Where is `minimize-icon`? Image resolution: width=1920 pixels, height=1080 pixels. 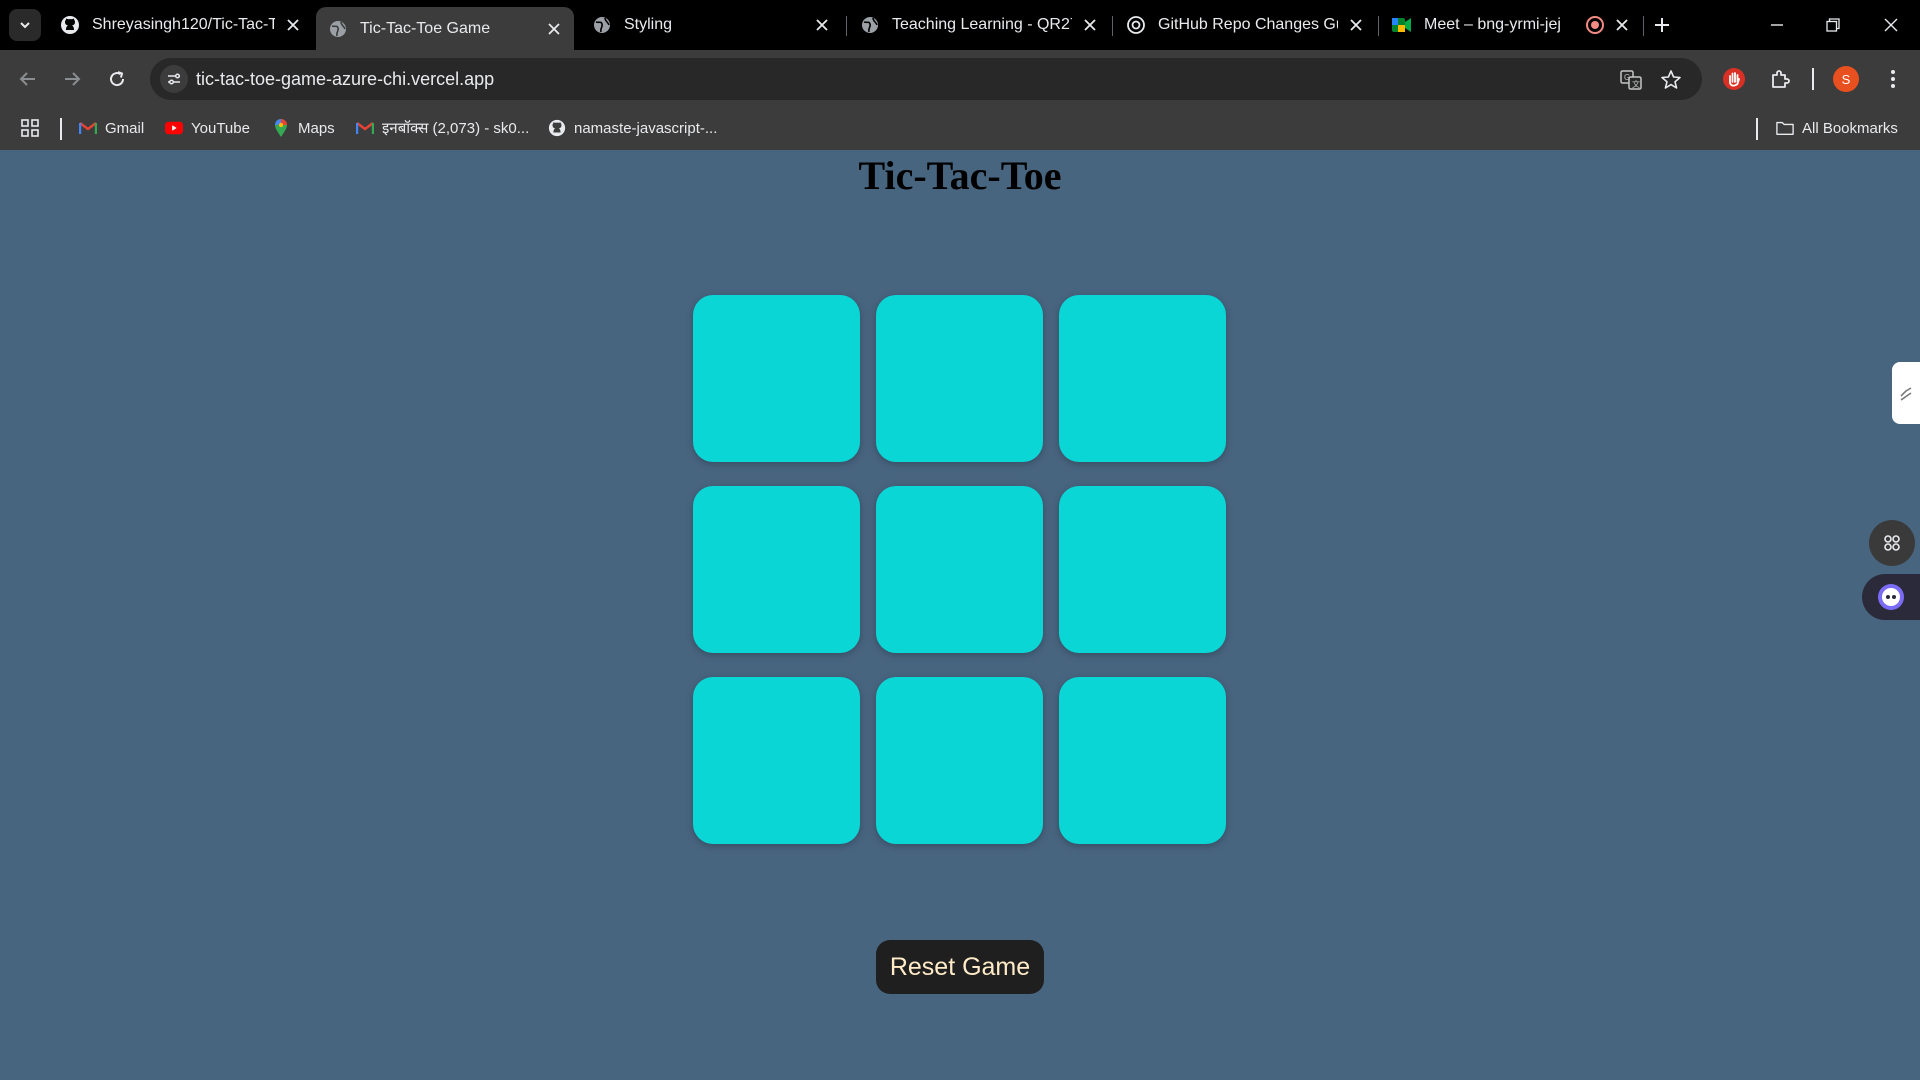 minimize-icon is located at coordinates (1777, 25).